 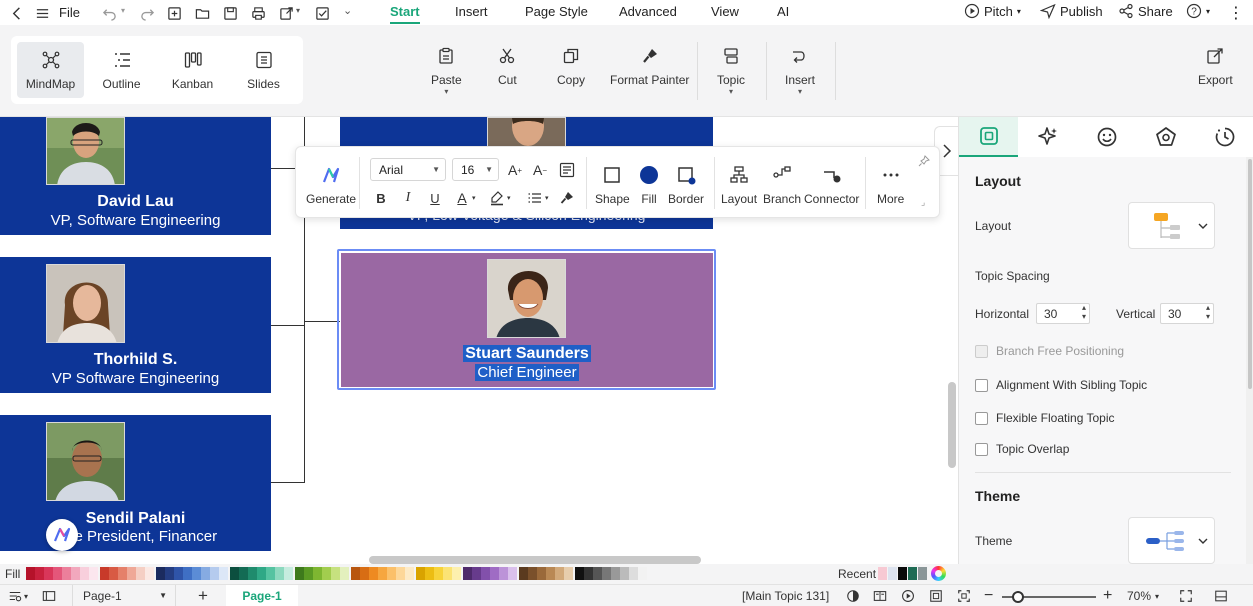 I want to click on help-button: ? ▾, so click(x=1198, y=11).